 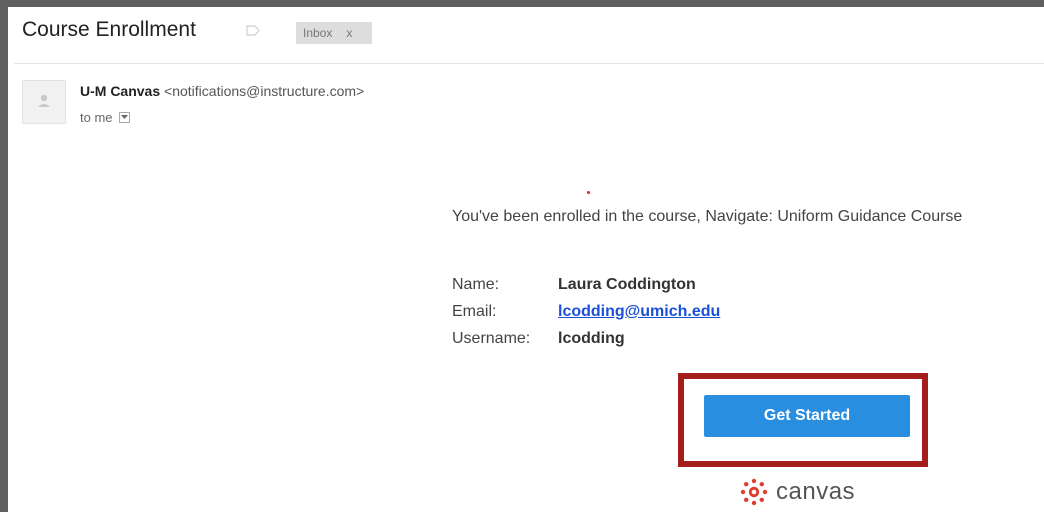 I want to click on chevron-down-icon, so click(x=124, y=117).